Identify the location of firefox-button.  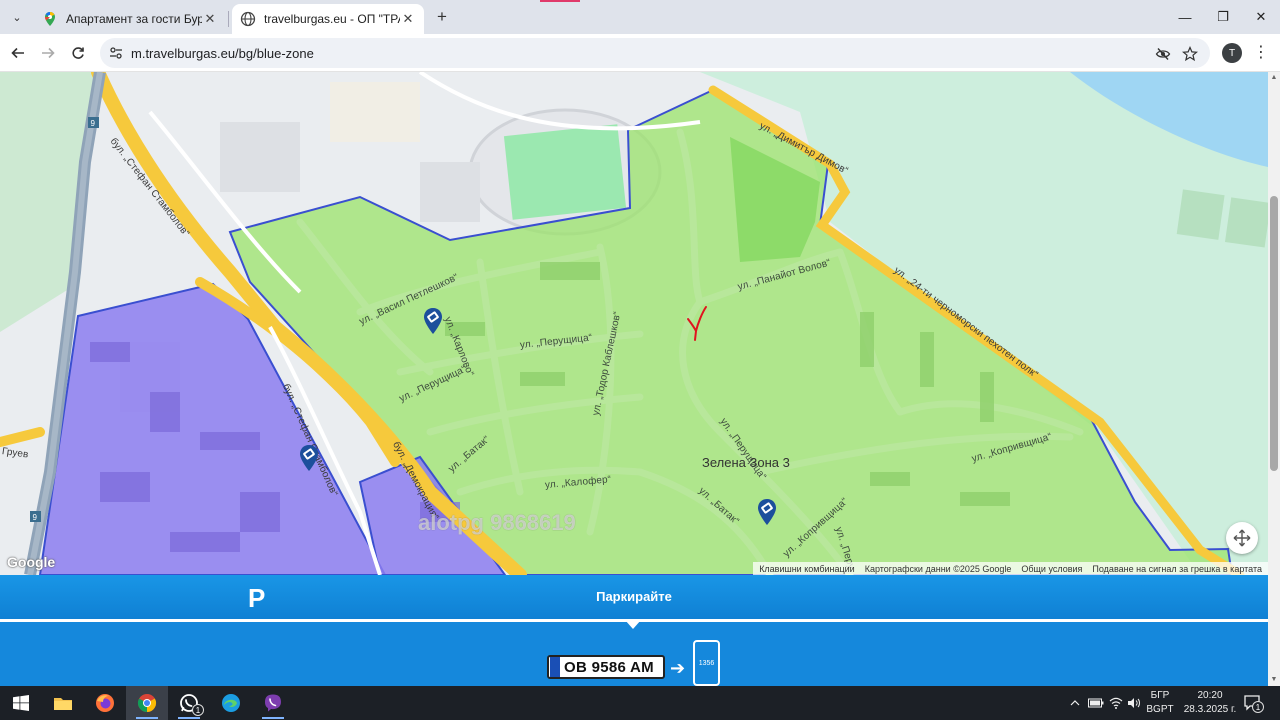
(105, 703).